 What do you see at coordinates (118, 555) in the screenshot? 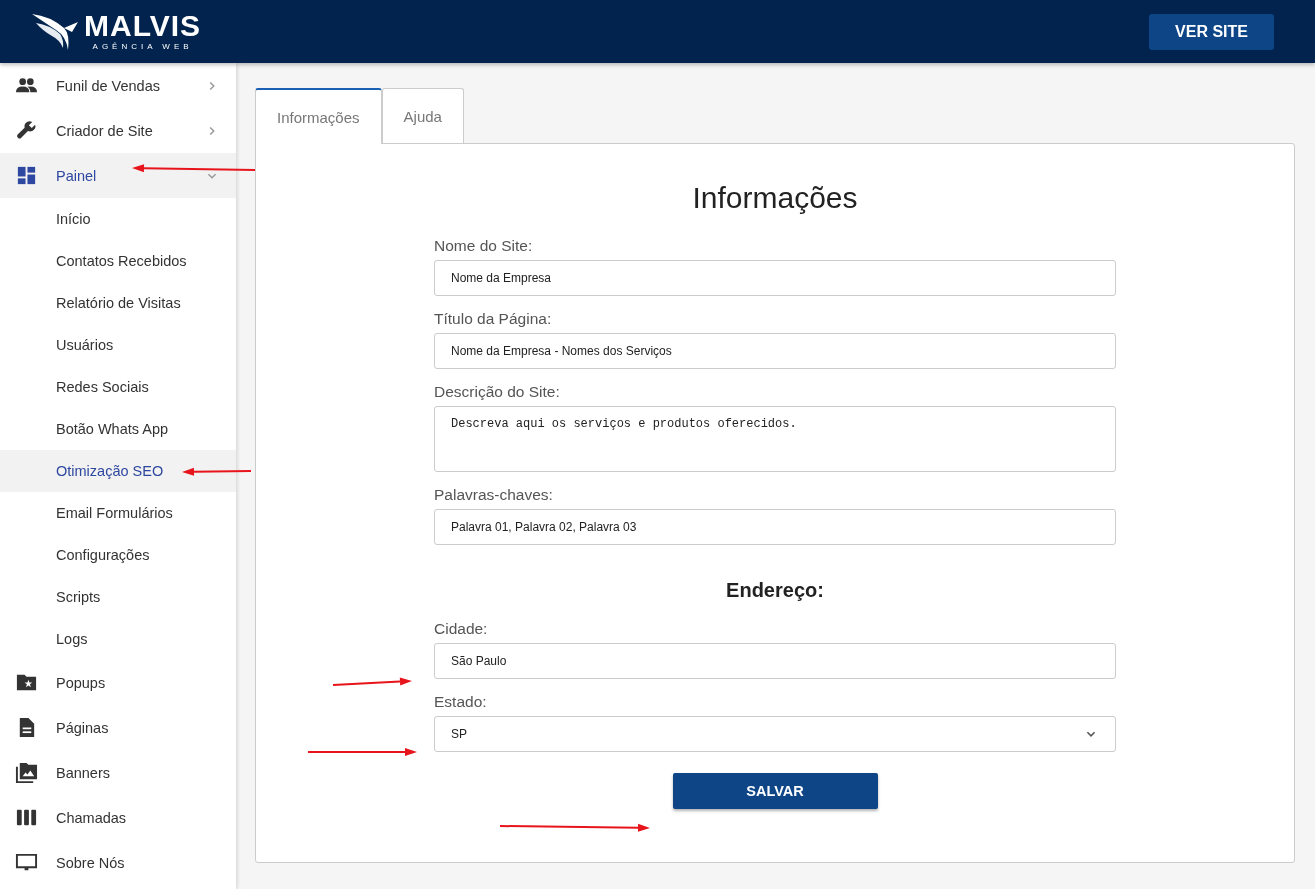
I see `sidebar-subitem: Configurações` at bounding box center [118, 555].